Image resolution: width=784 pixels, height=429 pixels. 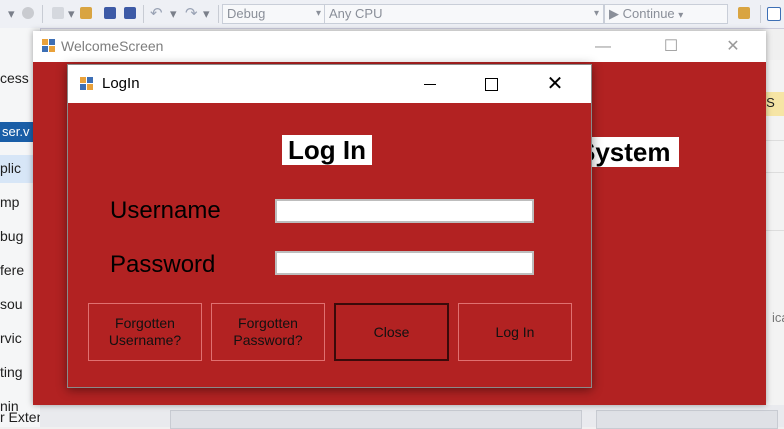 I want to click on system-label: System, so click(x=628, y=152).